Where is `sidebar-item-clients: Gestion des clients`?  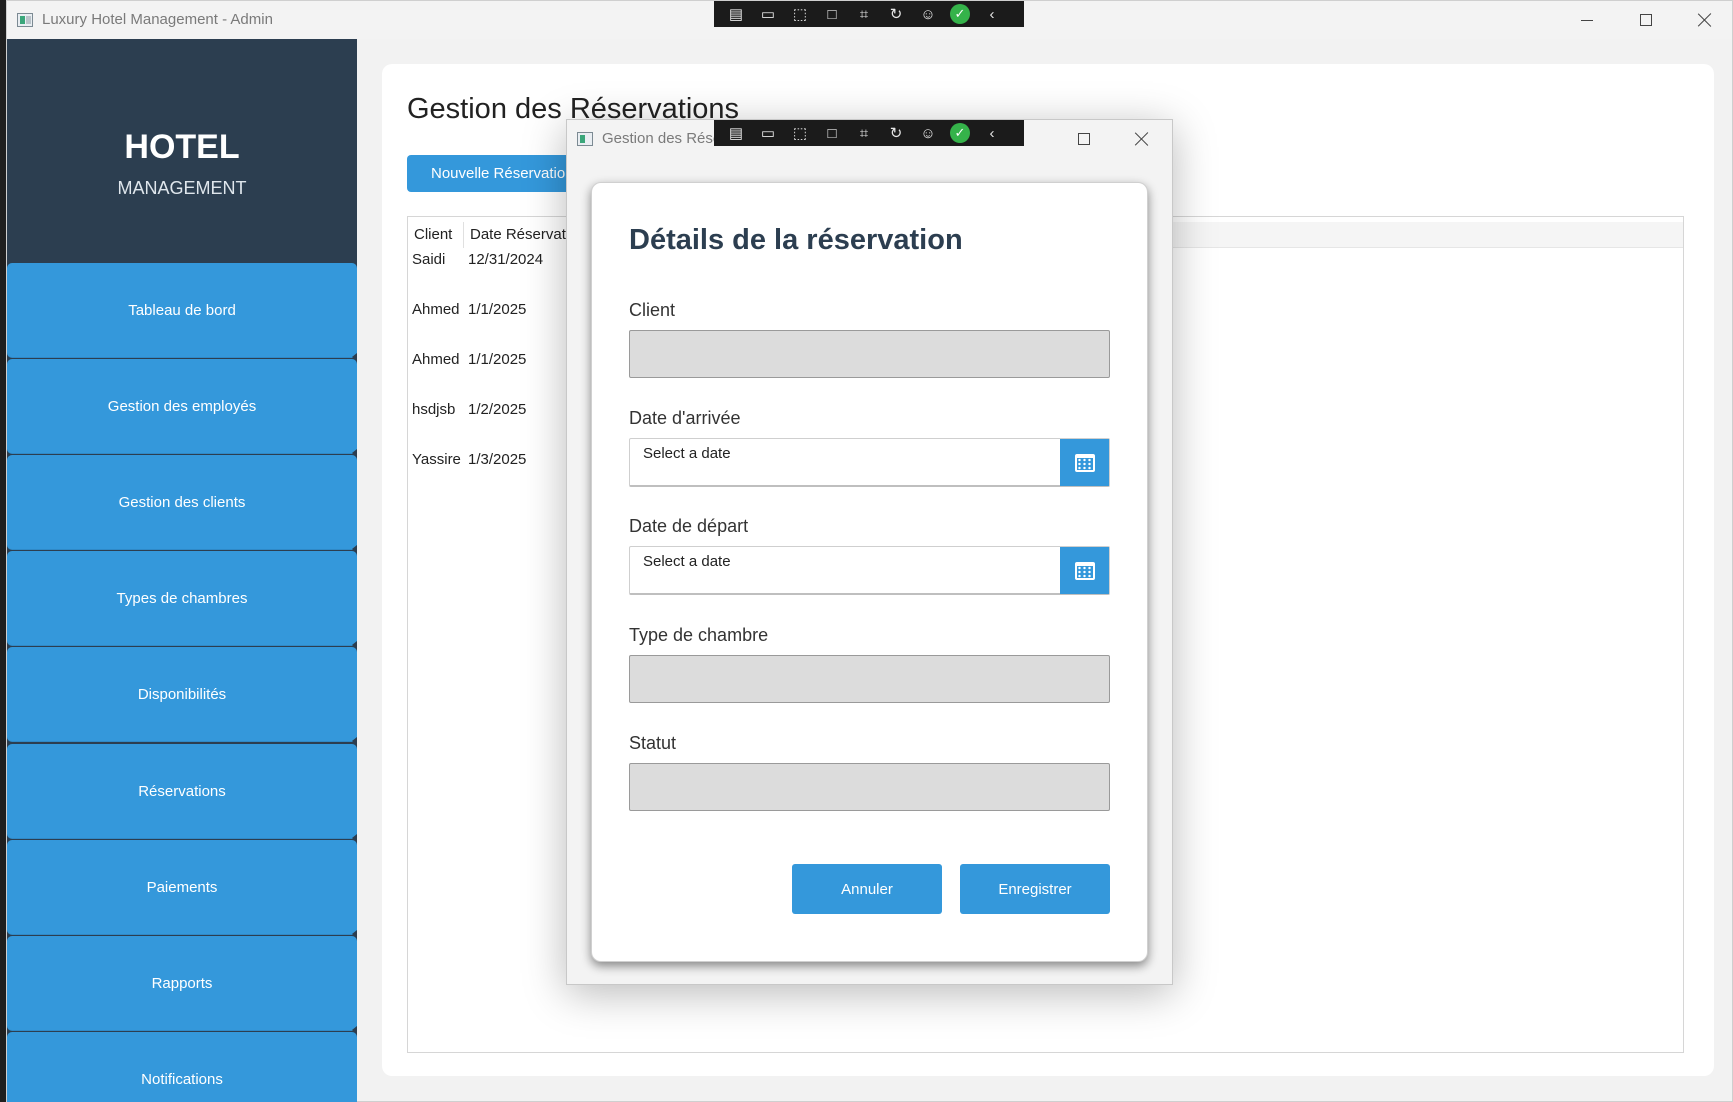 sidebar-item-clients: Gestion des clients is located at coordinates (182, 504).